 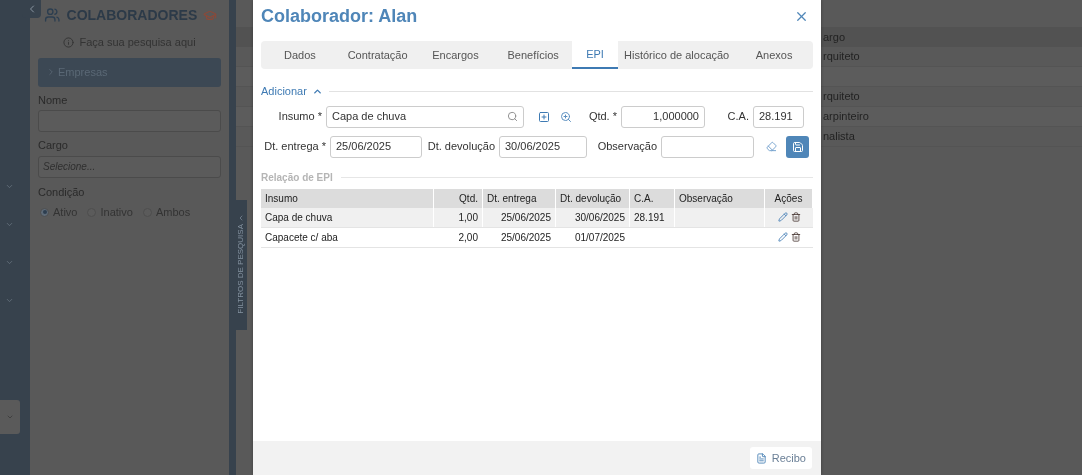 I want to click on table-cell-text: 28.191, so click(x=649, y=217).